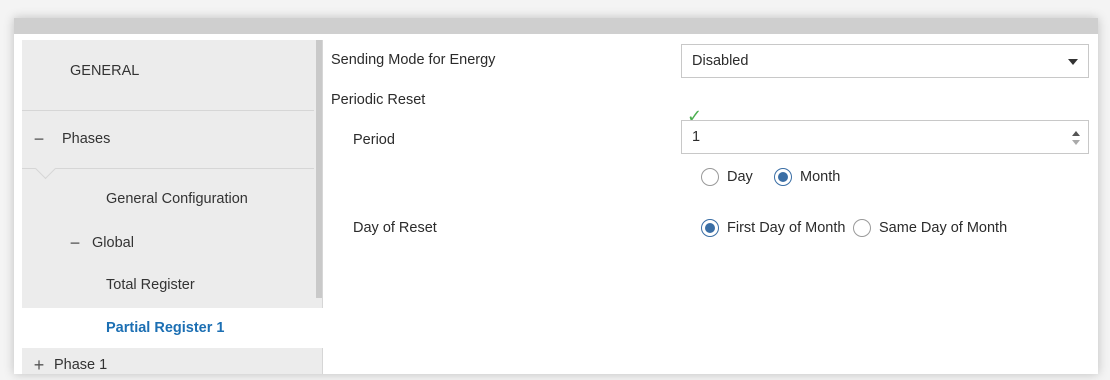 The image size is (1110, 380). What do you see at coordinates (556, 26) in the screenshot?
I see `title-bar` at bounding box center [556, 26].